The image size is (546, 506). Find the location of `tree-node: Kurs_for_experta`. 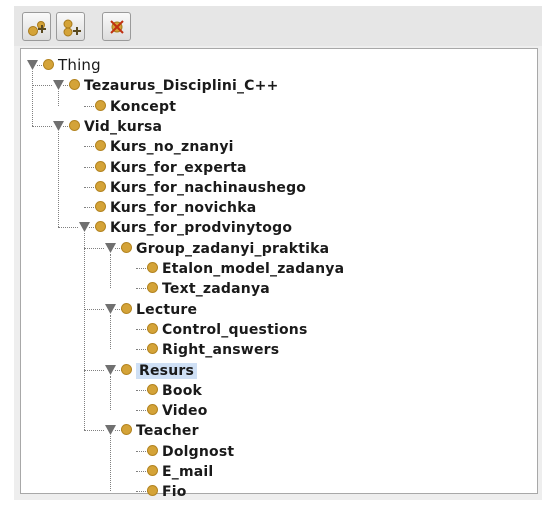

tree-node: Kurs_for_experta is located at coordinates (171, 167).